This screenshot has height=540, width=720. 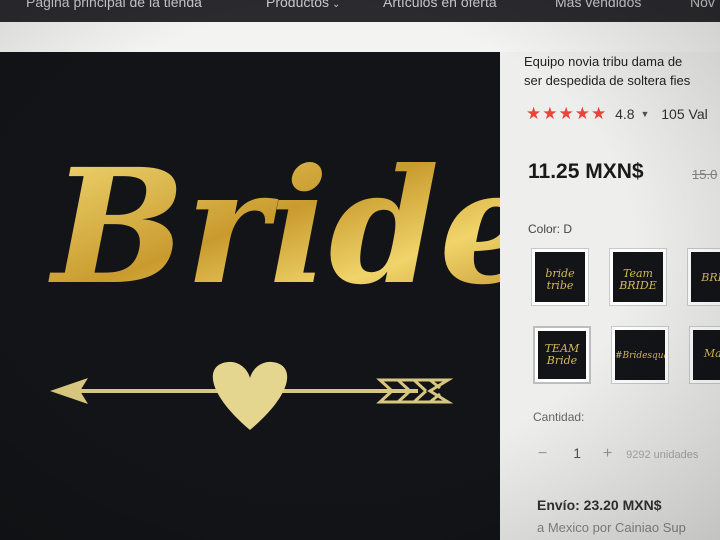 What do you see at coordinates (702, 5) in the screenshot?
I see `nav-link-new: Nov` at bounding box center [702, 5].